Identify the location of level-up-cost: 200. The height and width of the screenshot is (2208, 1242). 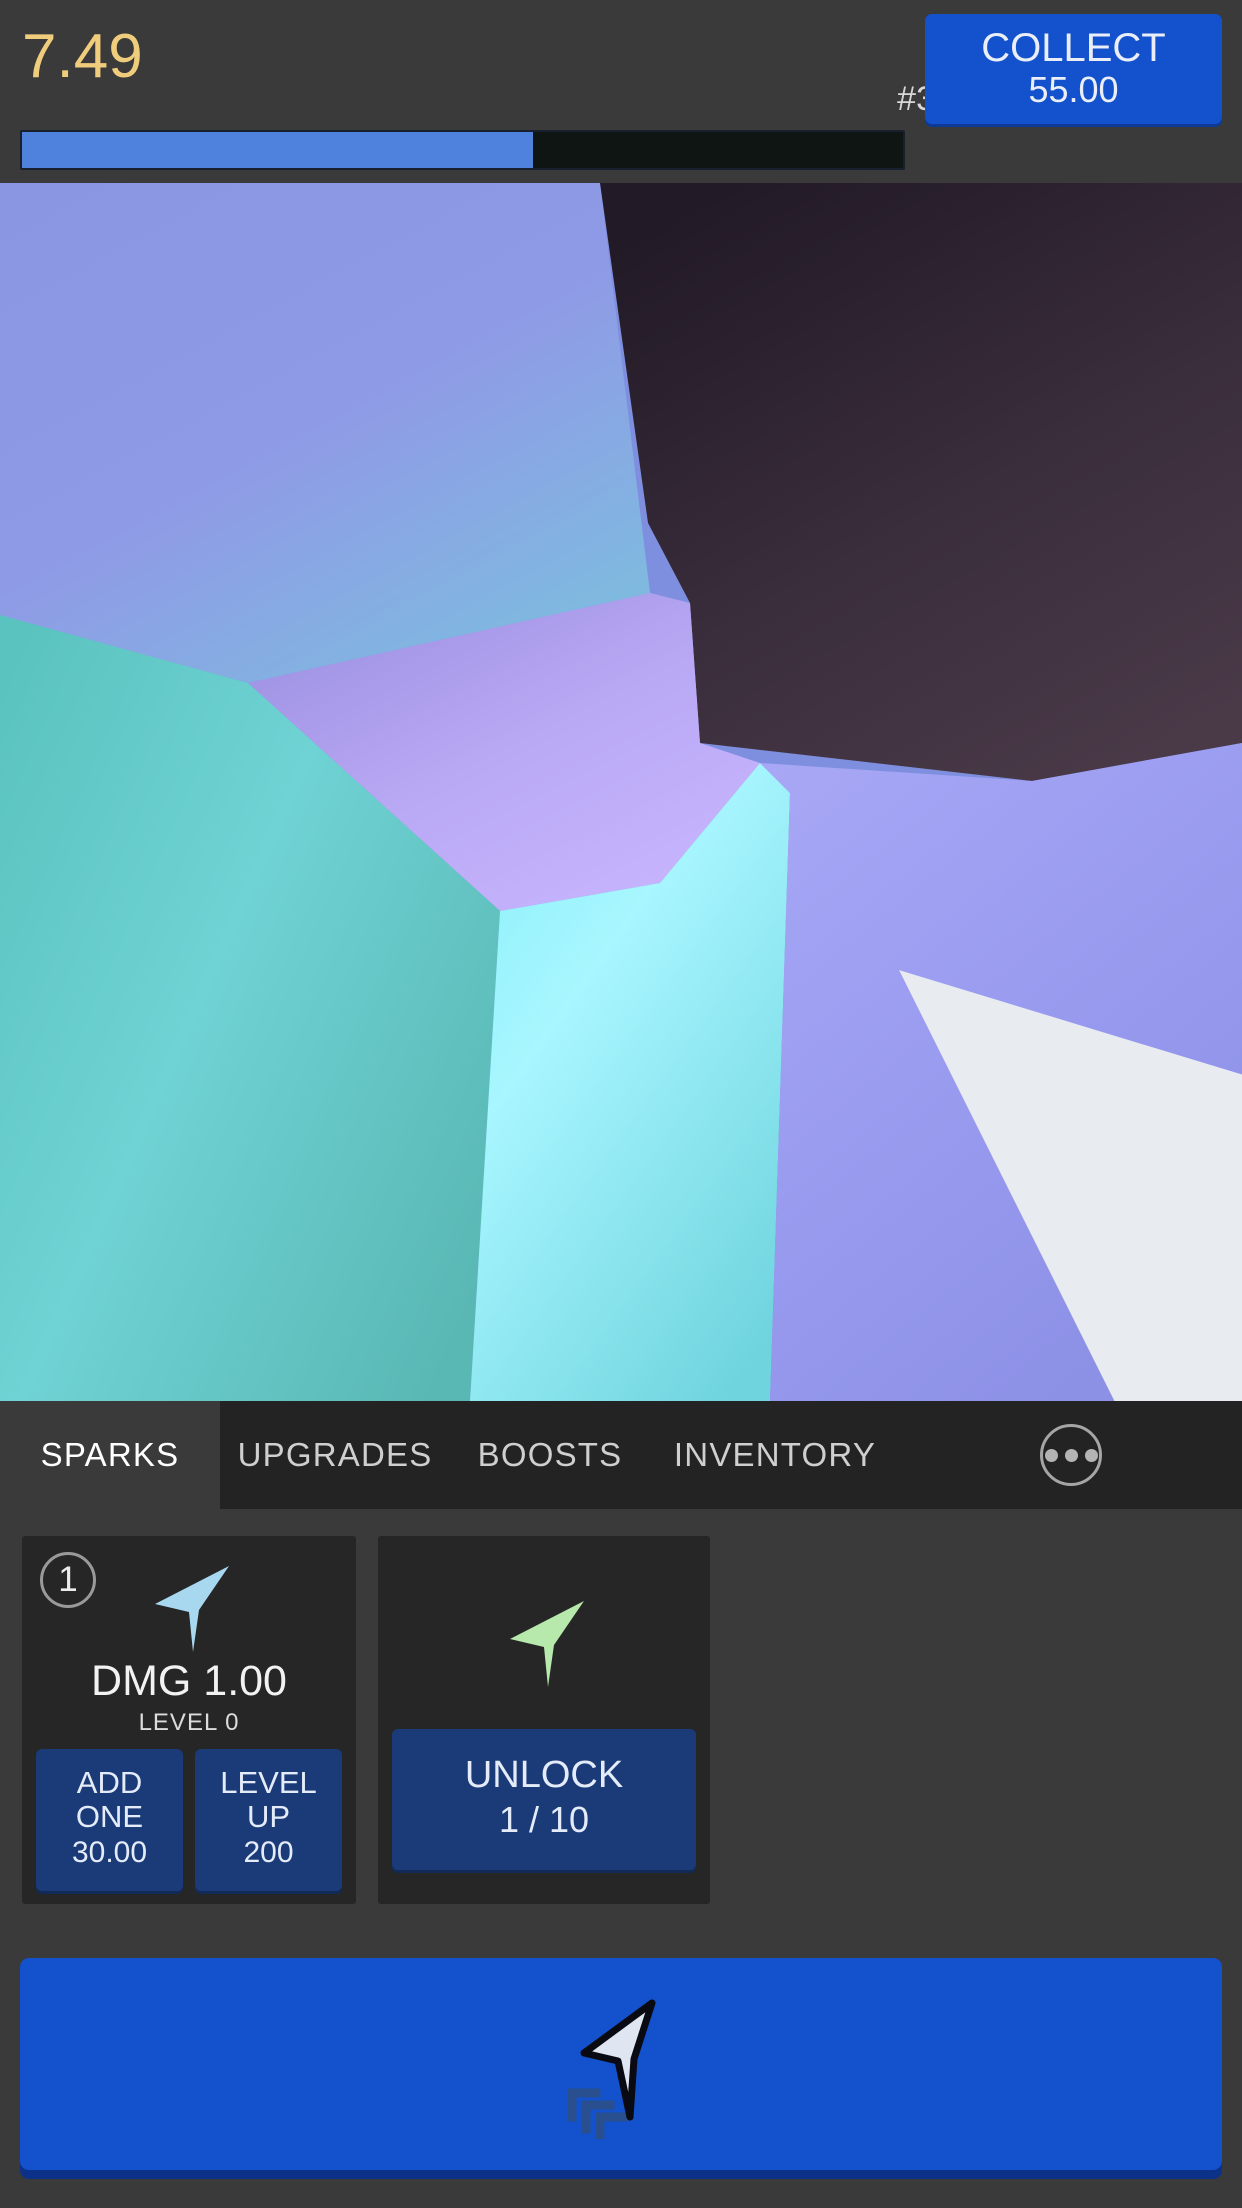
(268, 1853).